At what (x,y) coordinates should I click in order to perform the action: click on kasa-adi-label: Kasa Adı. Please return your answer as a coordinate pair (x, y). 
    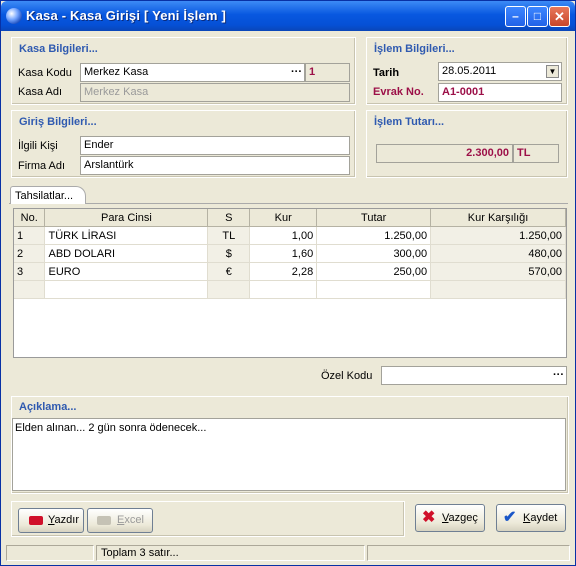
    Looking at the image, I should click on (40, 92).